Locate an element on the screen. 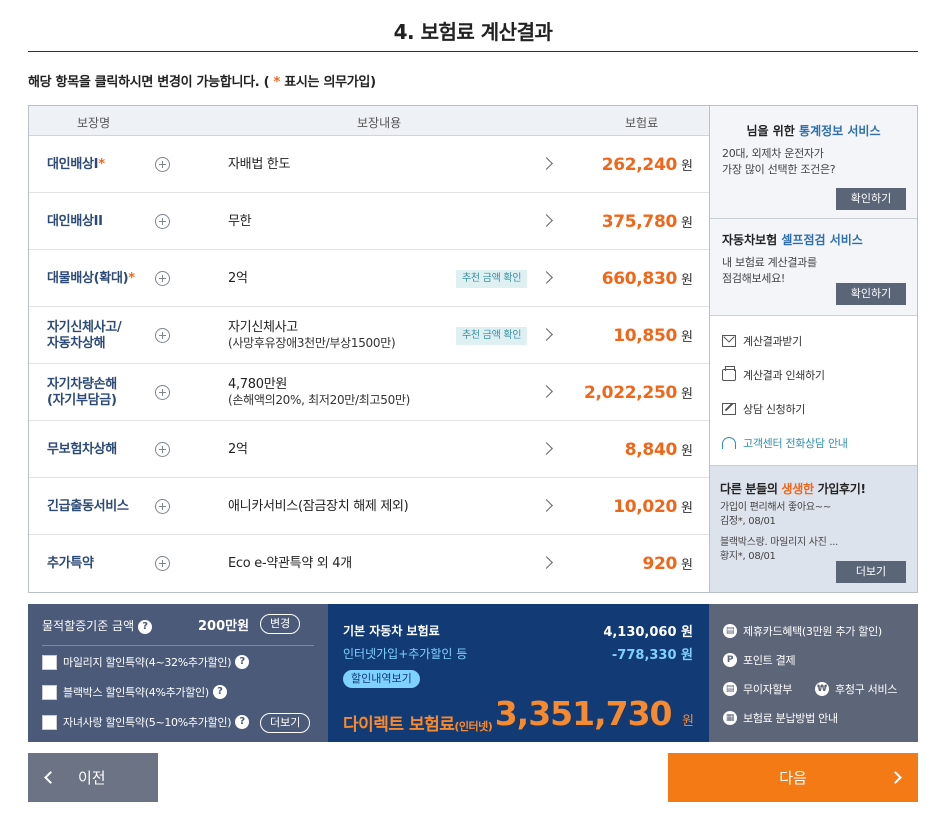 The image size is (946, 822). table-row: 무보험차상해 2억 8,840 원 is located at coordinates (369, 449).